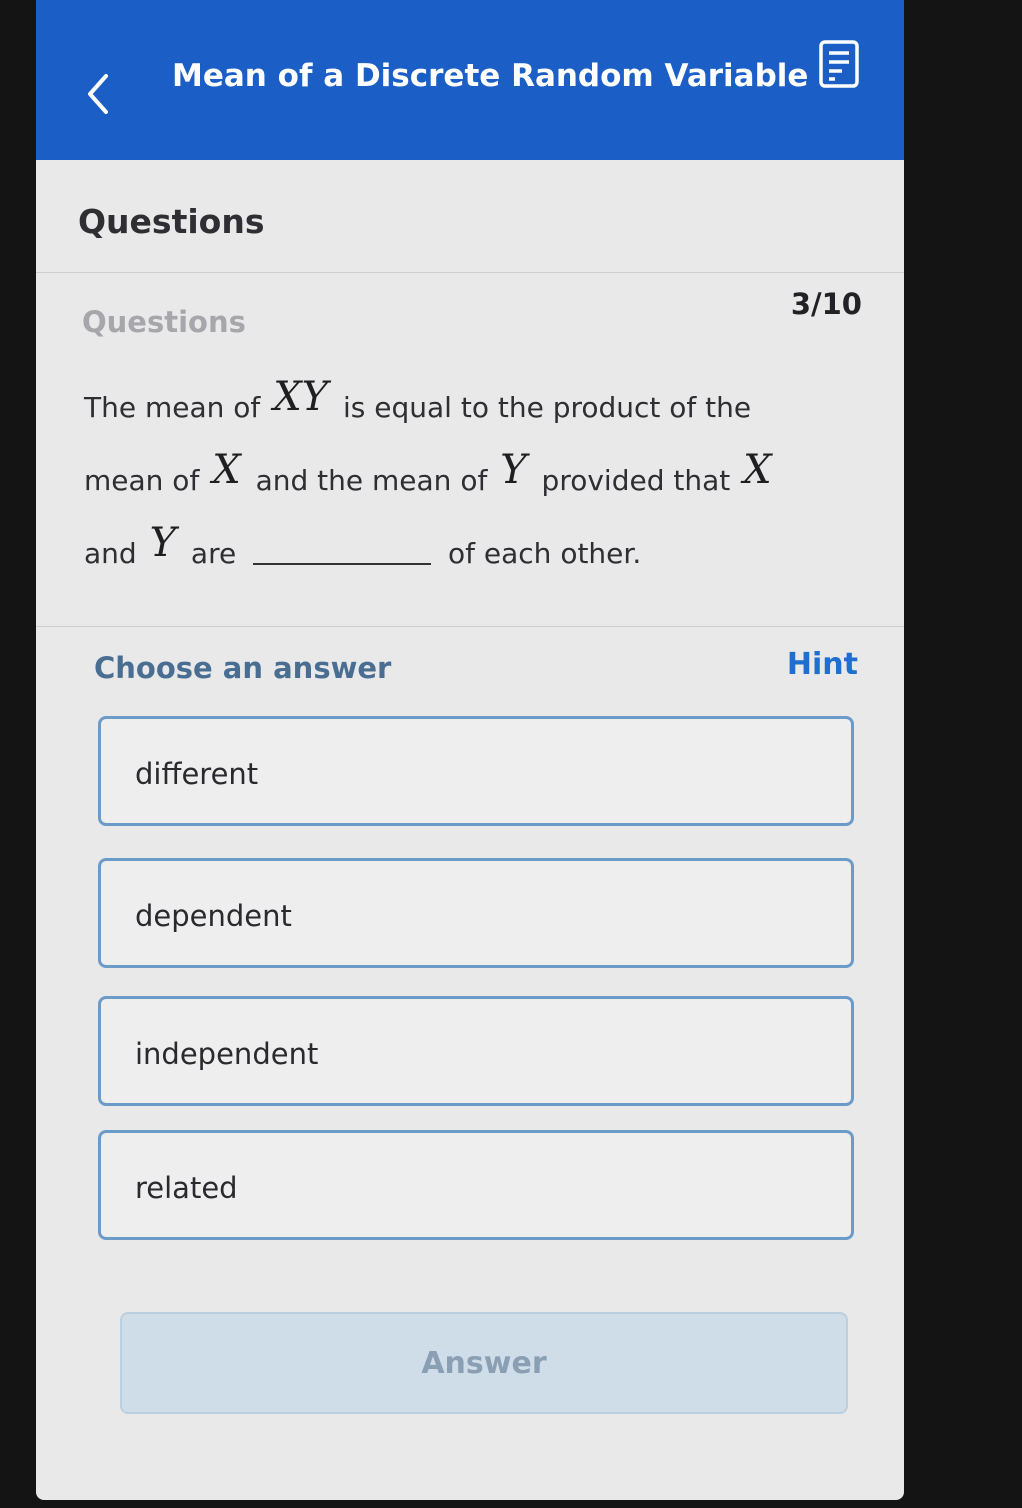  I want to click on app-header: Mean of a Discrete Random Variable, so click(470, 80).